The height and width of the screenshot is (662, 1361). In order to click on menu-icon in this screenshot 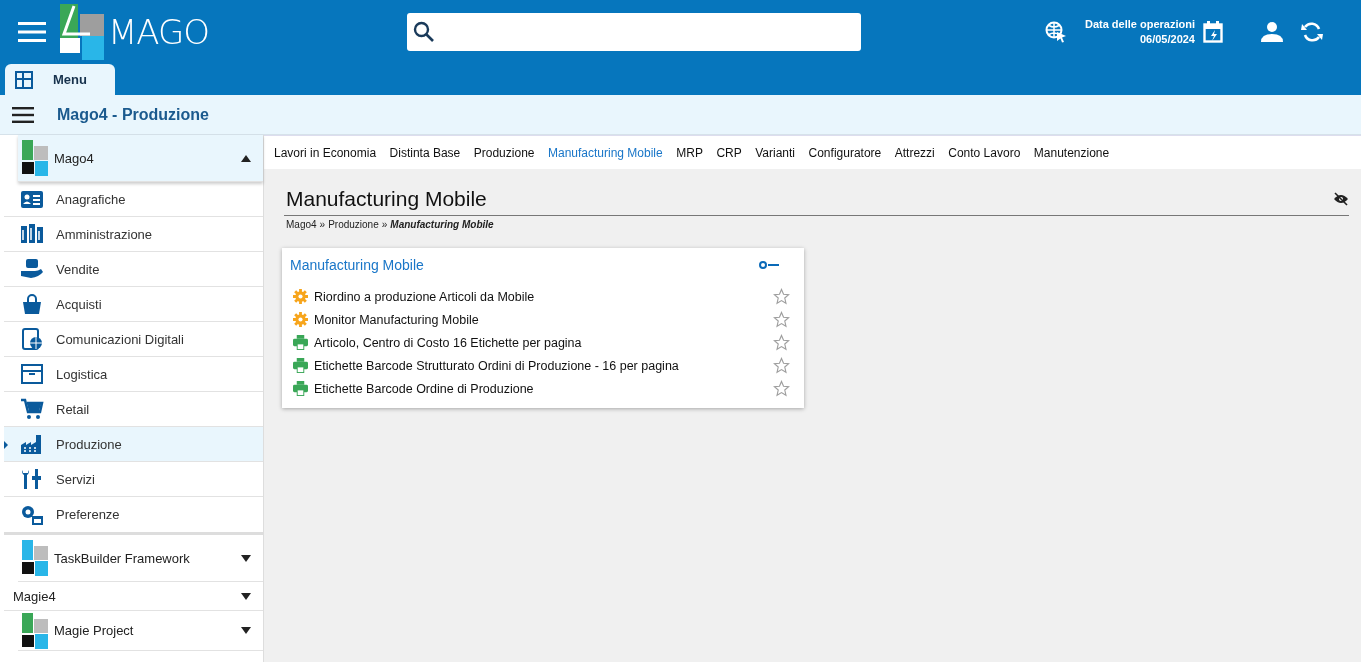, I will do `click(23, 114)`.